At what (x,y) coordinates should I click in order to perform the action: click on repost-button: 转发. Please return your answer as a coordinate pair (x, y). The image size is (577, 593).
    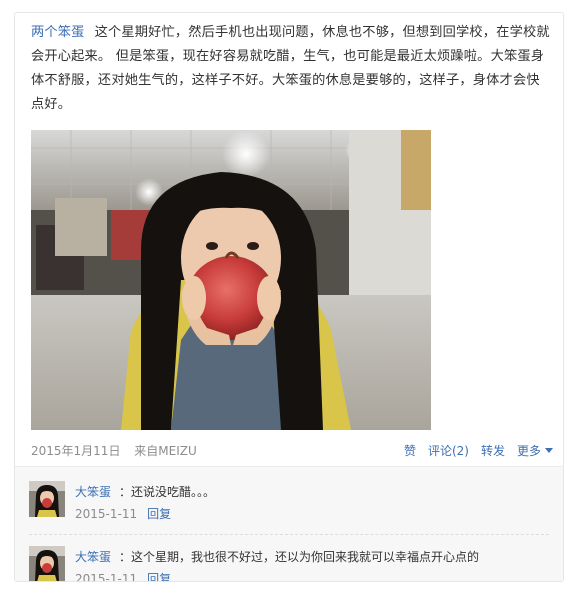
    Looking at the image, I should click on (493, 450).